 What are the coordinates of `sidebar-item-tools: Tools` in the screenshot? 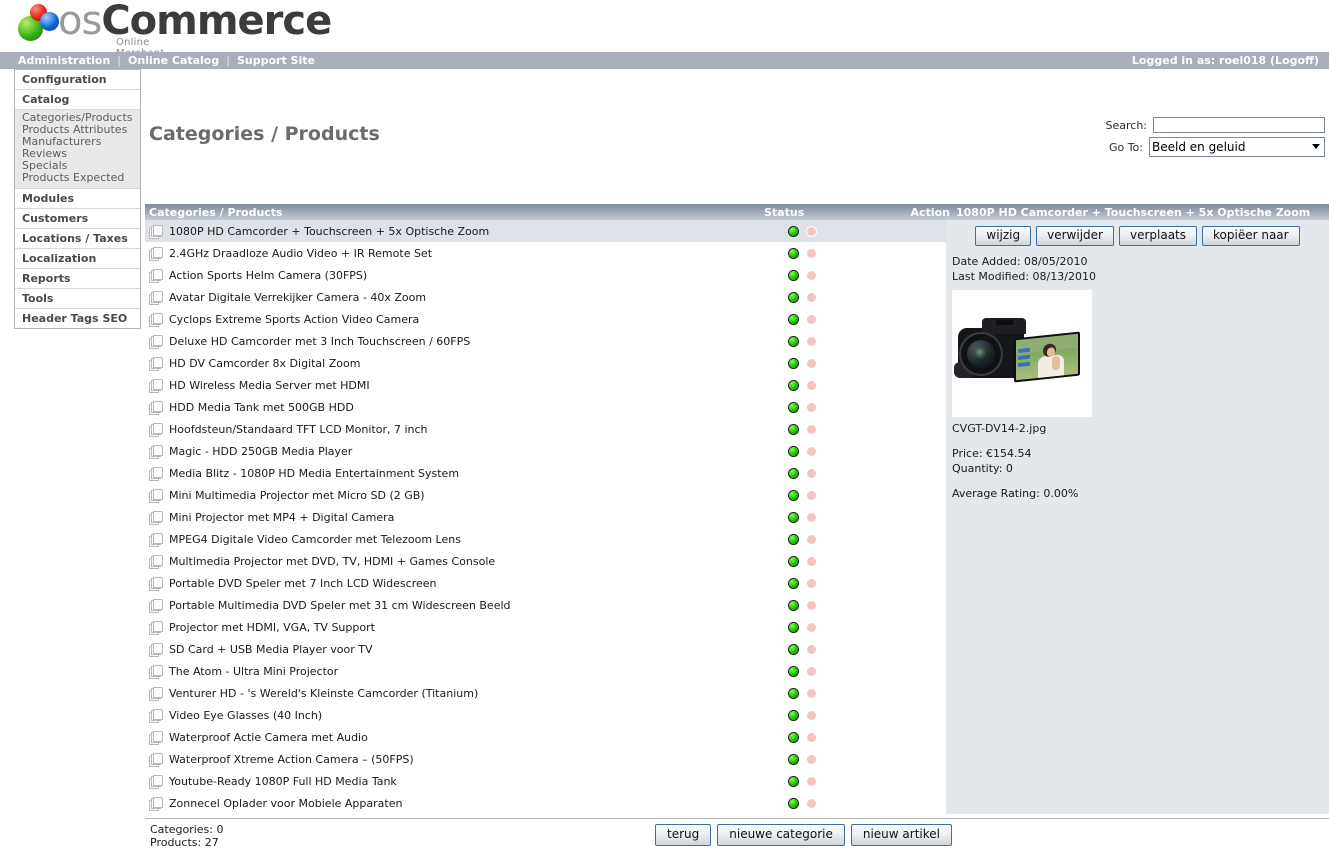 It's located at (77, 298).